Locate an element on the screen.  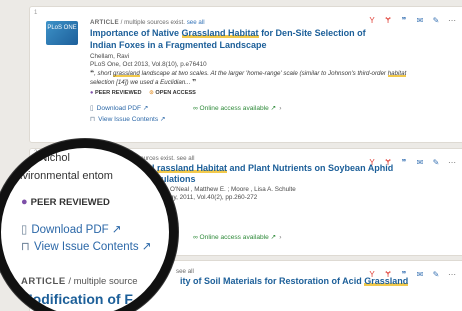
result-citation: PLoS One, Oct 2013, Vol.8(10), p.e76410 is located at coordinates (148, 64).